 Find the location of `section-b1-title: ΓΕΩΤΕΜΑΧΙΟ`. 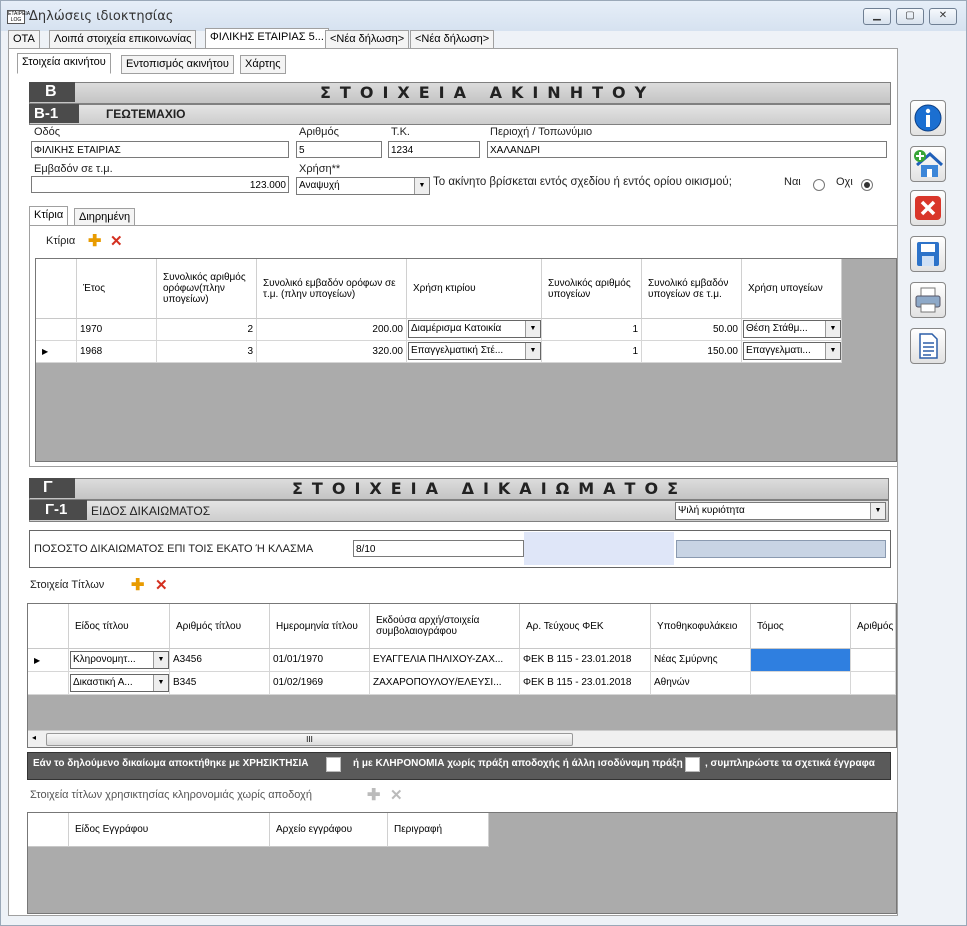

section-b1-title: ΓΕΩΤΕΜΑΧΙΟ is located at coordinates (146, 114).